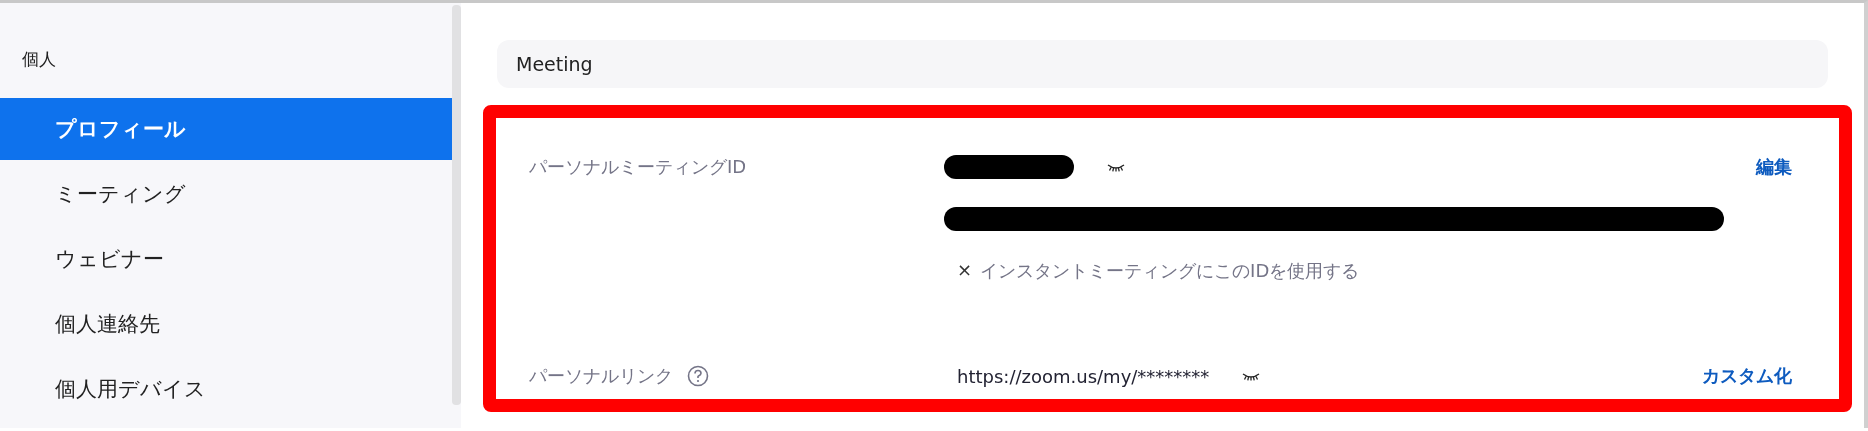 The image size is (1868, 431). What do you see at coordinates (226, 259) in the screenshot?
I see `sidebar-item: ウェビナー` at bounding box center [226, 259].